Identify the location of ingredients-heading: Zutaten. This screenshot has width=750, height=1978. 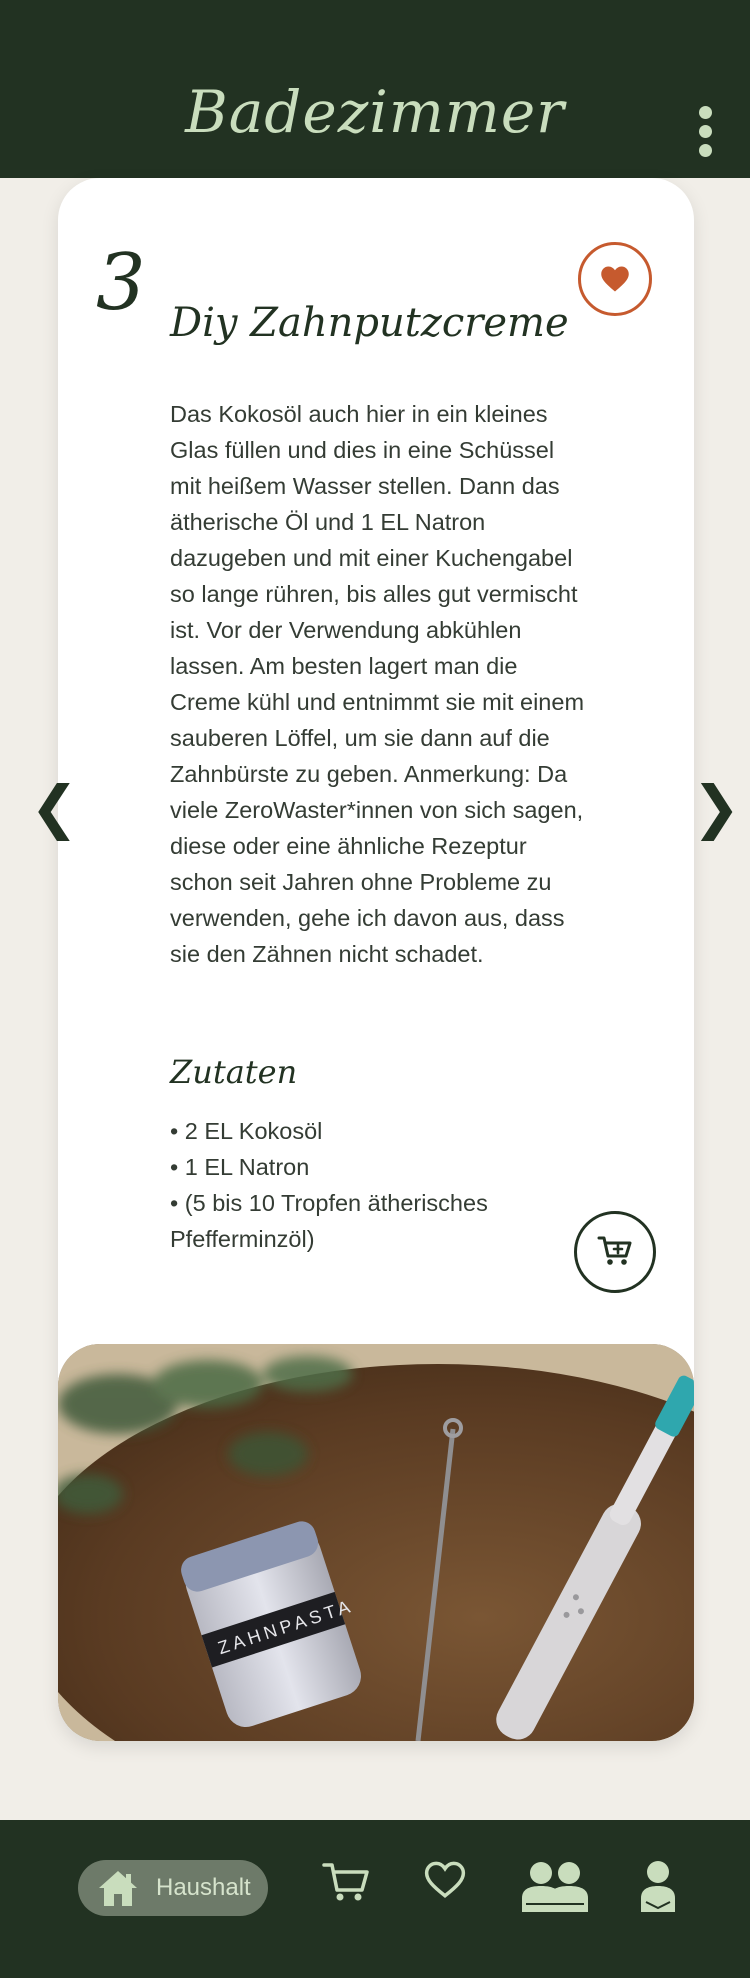
(234, 1072).